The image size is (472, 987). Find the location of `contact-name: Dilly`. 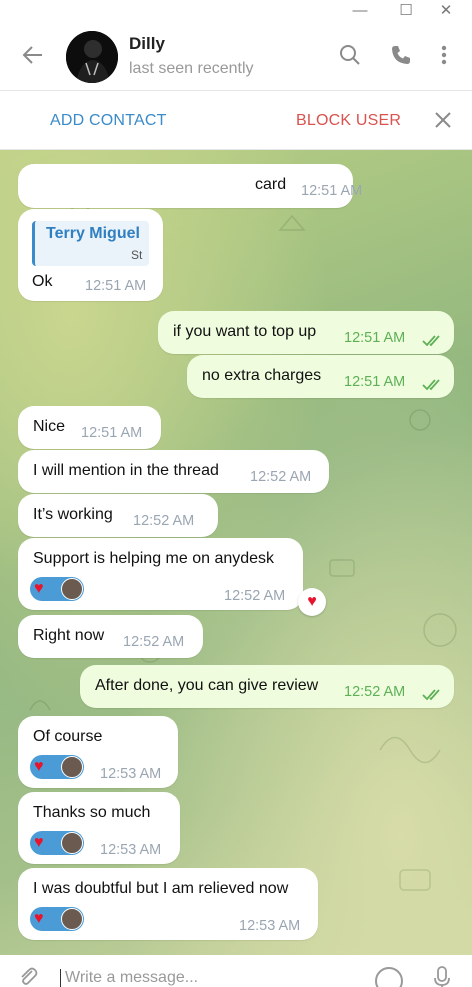

contact-name: Dilly is located at coordinates (147, 44).